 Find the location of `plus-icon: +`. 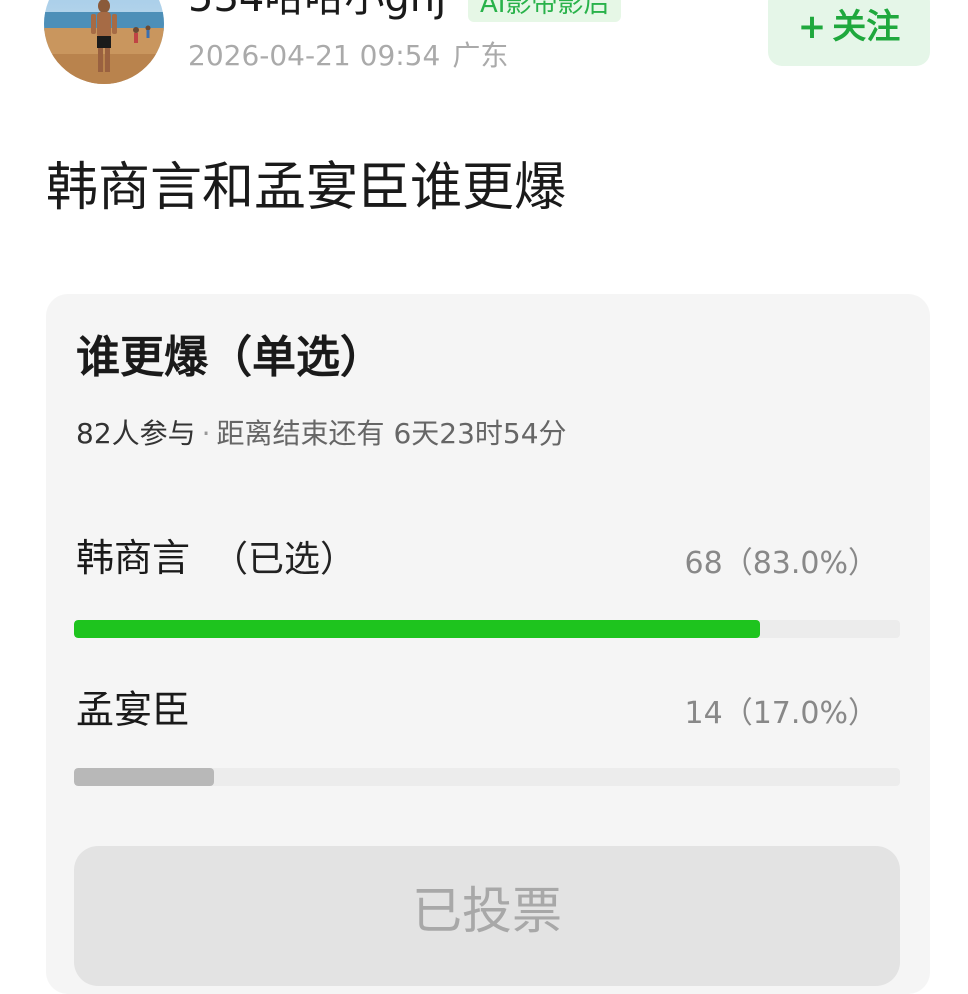

plus-icon: + is located at coordinates (812, 27).